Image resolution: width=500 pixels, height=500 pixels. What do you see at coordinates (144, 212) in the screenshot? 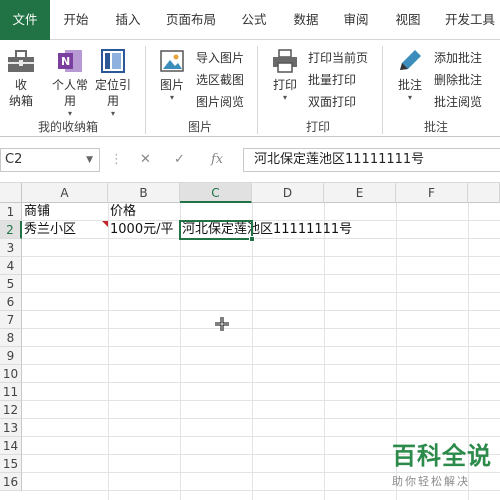
I see `cell-b1: 价格` at bounding box center [144, 212].